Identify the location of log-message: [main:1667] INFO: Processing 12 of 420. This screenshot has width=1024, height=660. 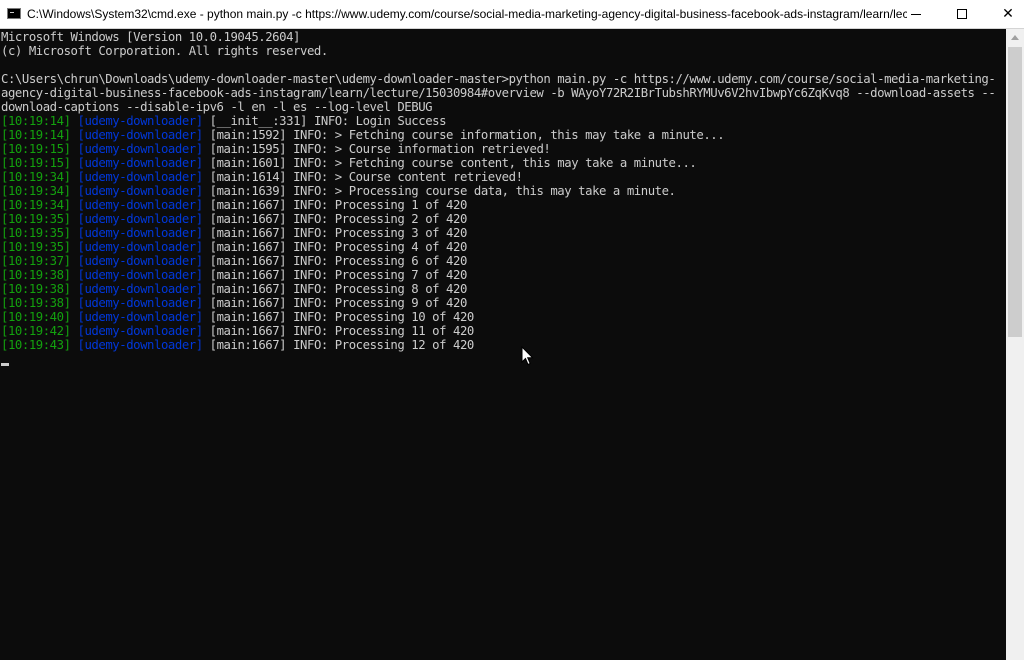
(338, 345).